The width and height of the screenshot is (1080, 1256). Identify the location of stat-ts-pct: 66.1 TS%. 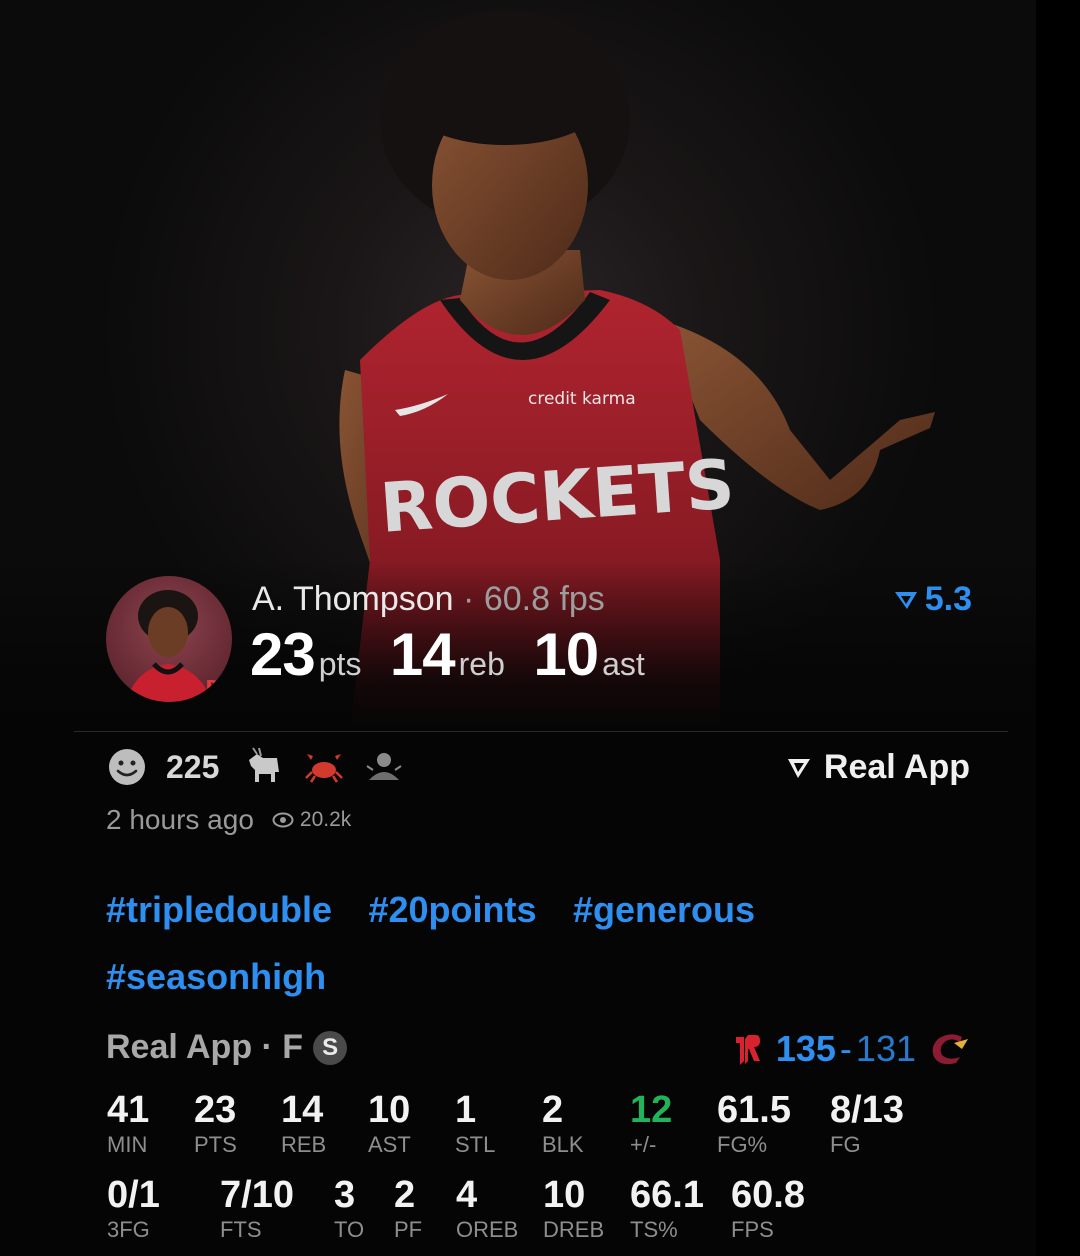
(667, 1208).